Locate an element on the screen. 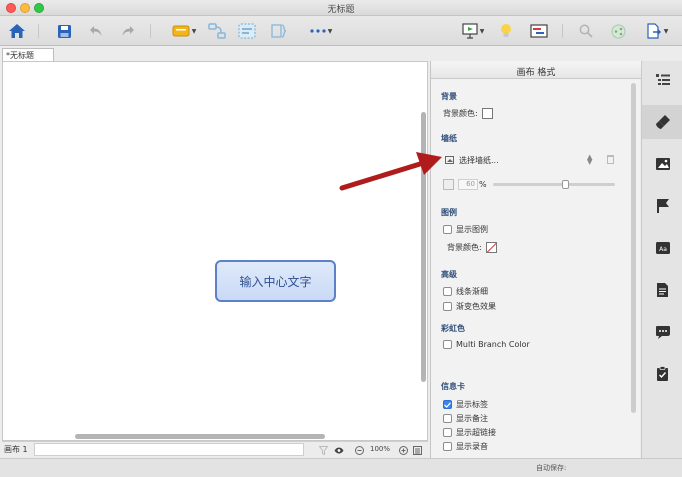 This screenshot has width=682, height=477. brainstorm-button is located at coordinates (506, 31).